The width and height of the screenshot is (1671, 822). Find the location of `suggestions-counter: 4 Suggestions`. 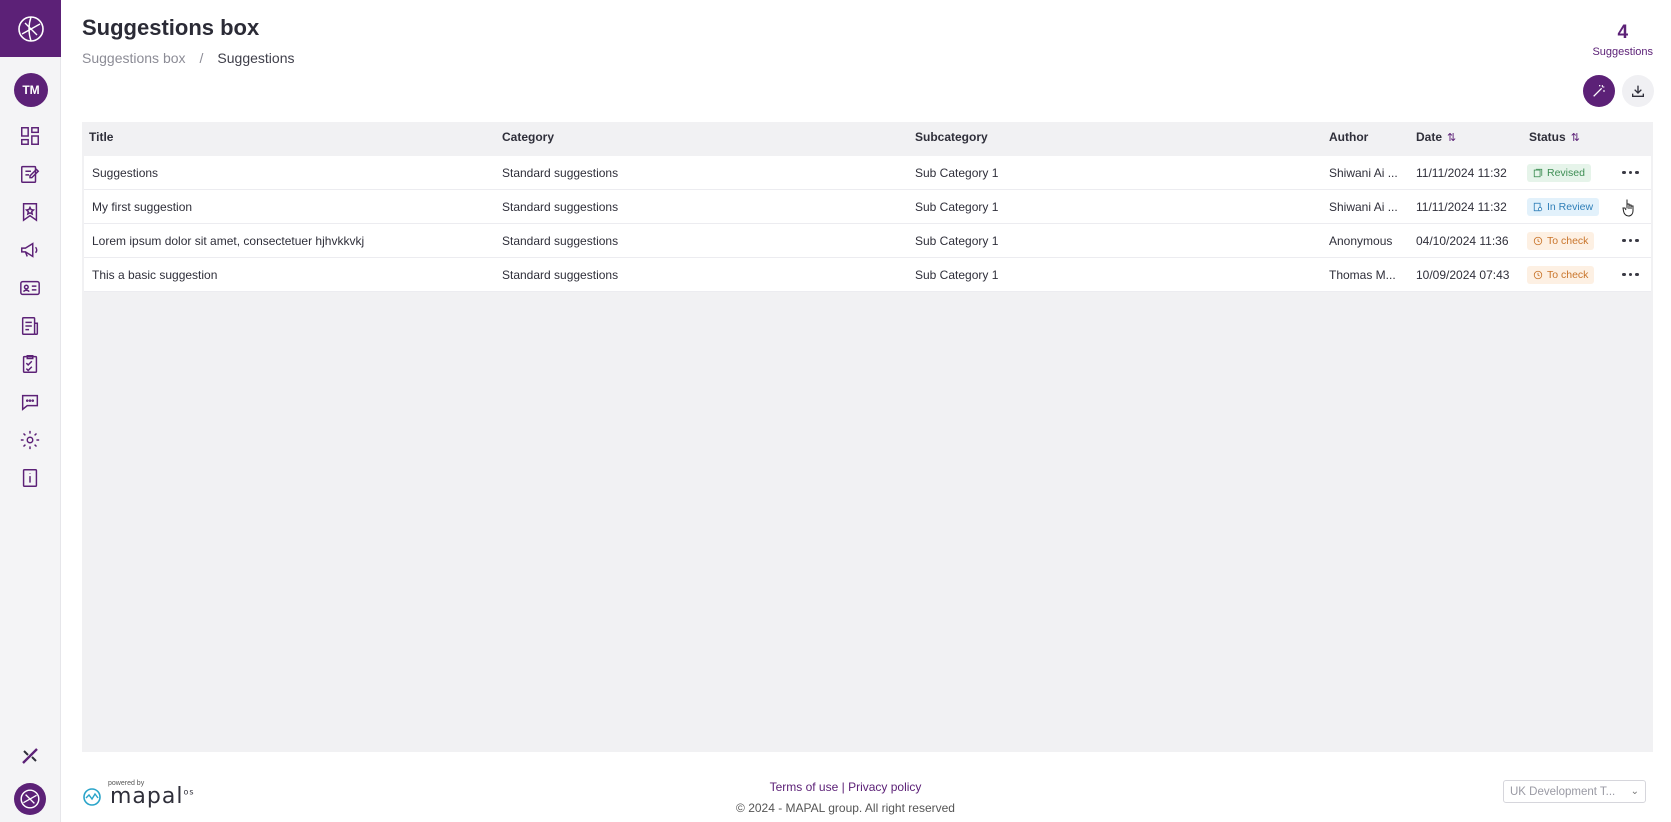

suggestions-counter: 4 Suggestions is located at coordinates (1622, 40).